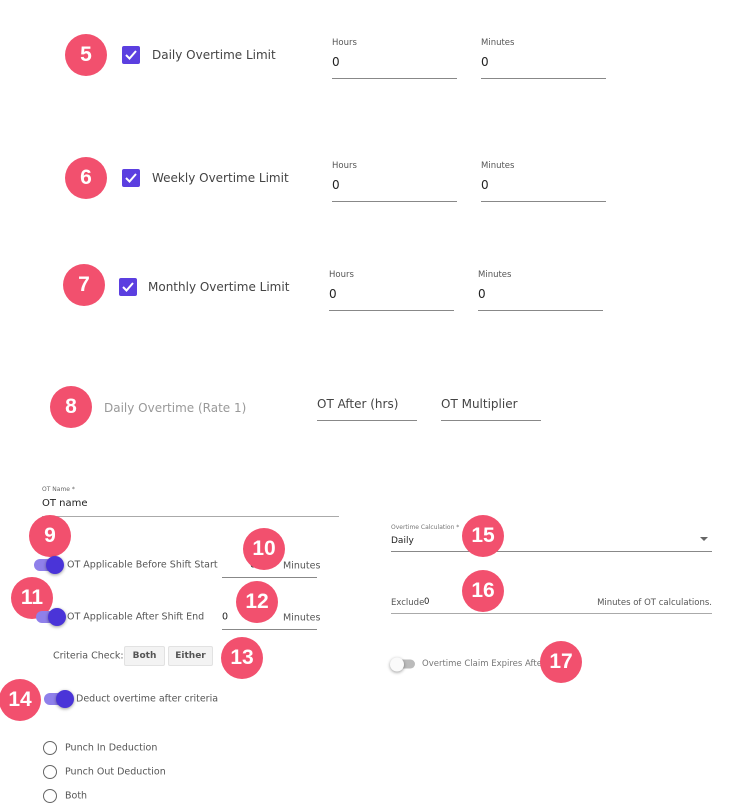 Image resolution: width=740 pixels, height=809 pixels. What do you see at coordinates (50, 748) in the screenshot?
I see `radio-punch-in` at bounding box center [50, 748].